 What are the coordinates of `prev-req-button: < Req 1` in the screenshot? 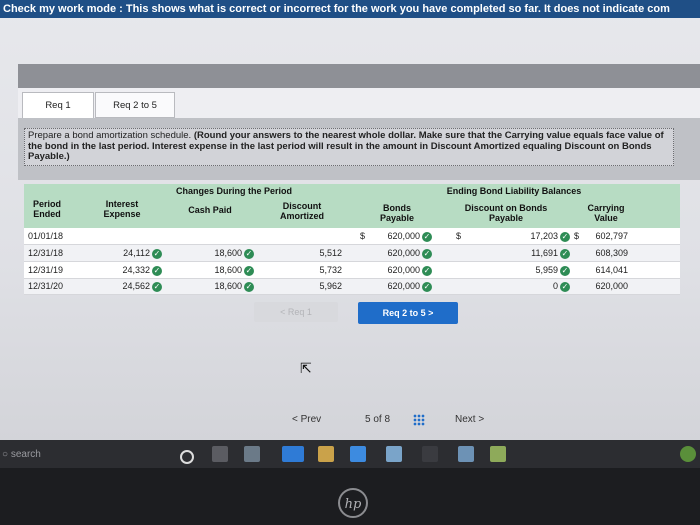 It's located at (296, 312).